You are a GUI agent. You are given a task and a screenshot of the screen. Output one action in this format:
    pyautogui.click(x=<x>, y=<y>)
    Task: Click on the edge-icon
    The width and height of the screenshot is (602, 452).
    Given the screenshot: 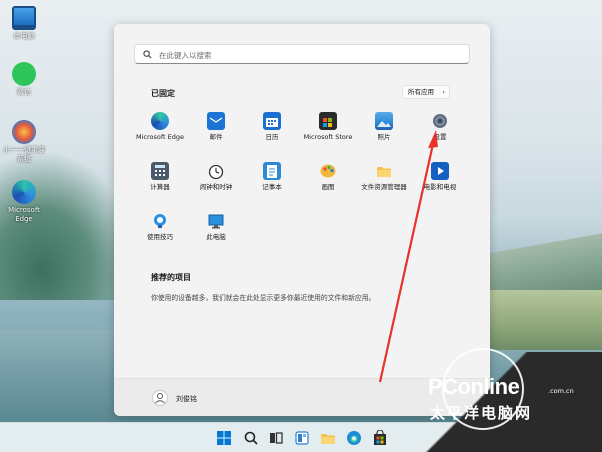 What is the action you would take?
    pyautogui.click(x=354, y=438)
    